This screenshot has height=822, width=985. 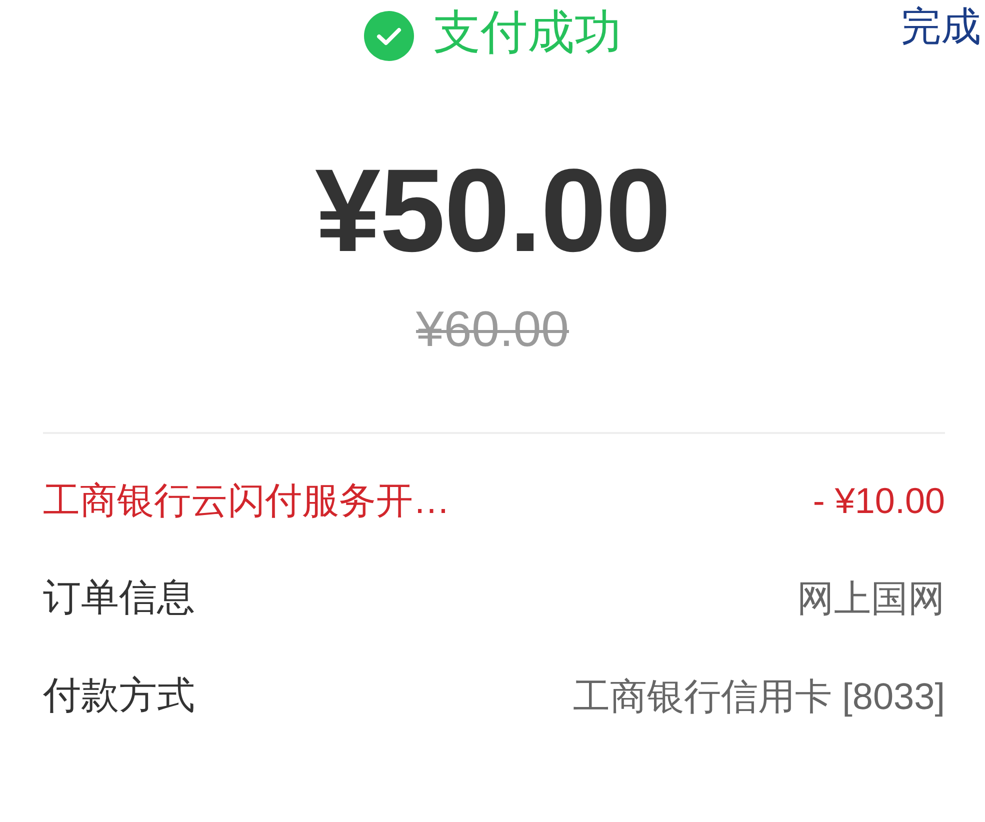 What do you see at coordinates (871, 598) in the screenshot?
I see `detail-value: 网上国网` at bounding box center [871, 598].